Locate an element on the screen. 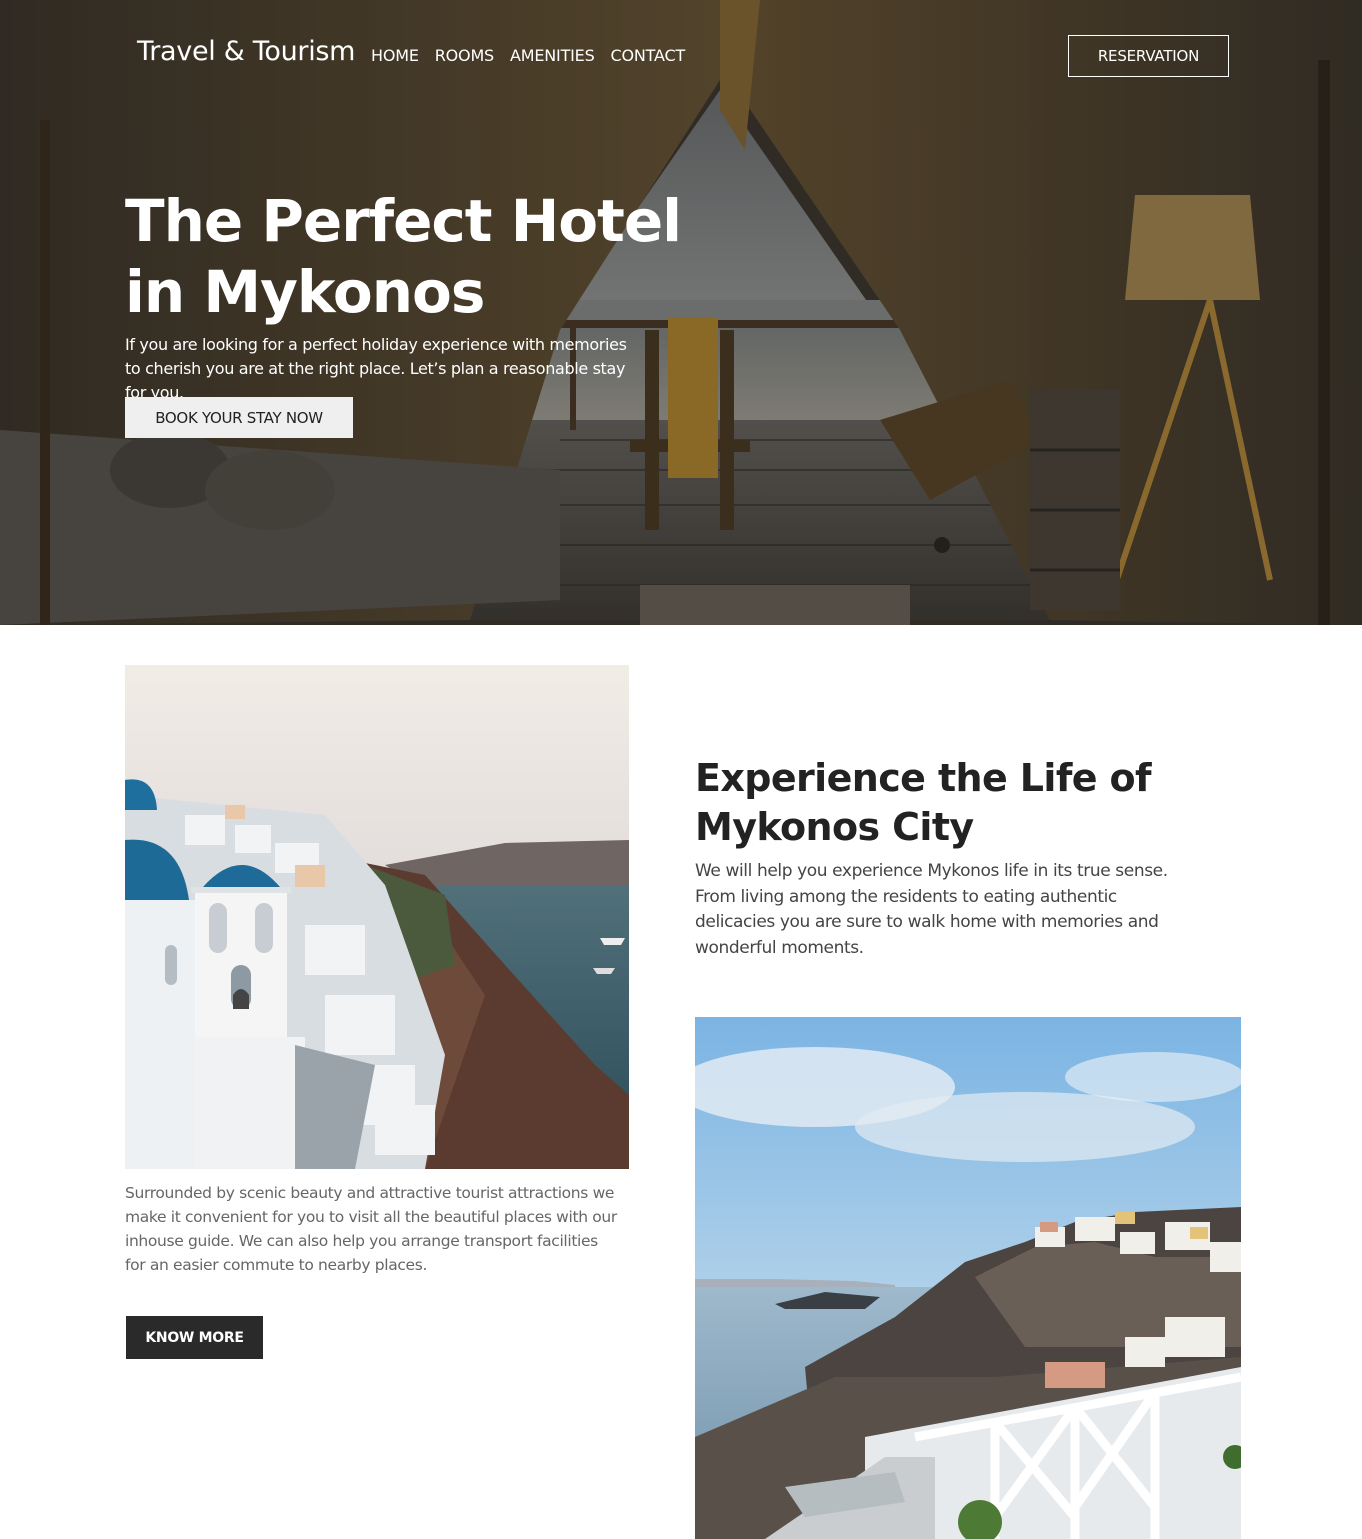  main-menu: HOME ROOMS AMENITIES CONTACT is located at coordinates (528, 55).